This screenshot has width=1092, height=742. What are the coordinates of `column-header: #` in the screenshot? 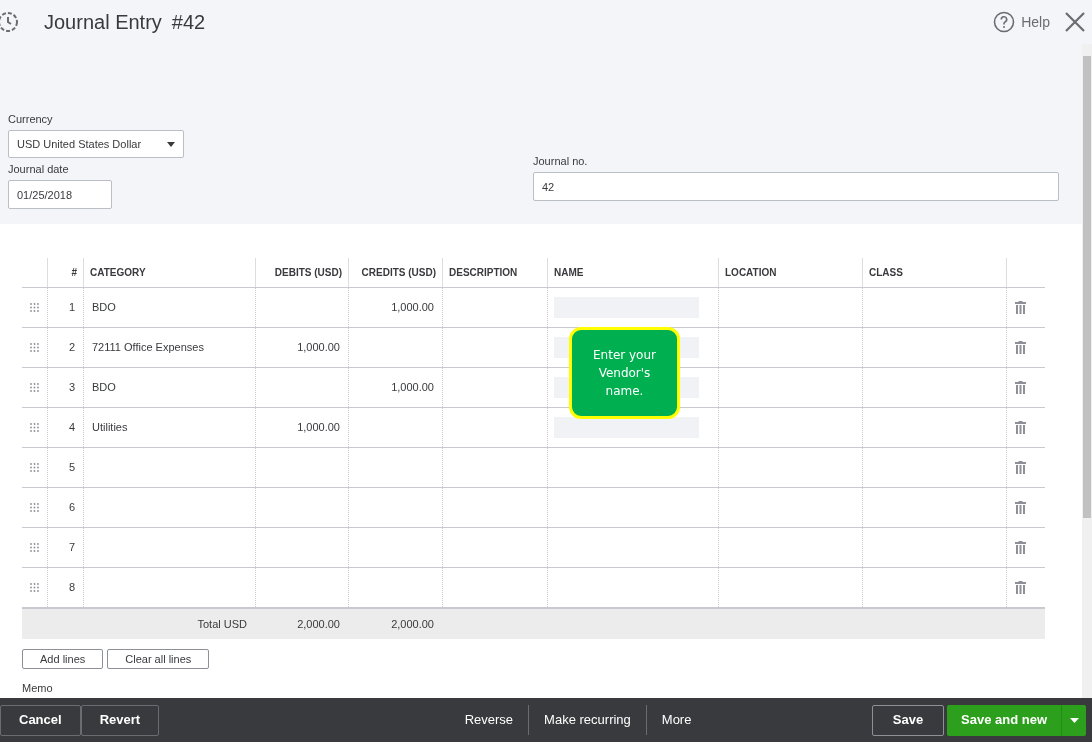 It's located at (74, 273).